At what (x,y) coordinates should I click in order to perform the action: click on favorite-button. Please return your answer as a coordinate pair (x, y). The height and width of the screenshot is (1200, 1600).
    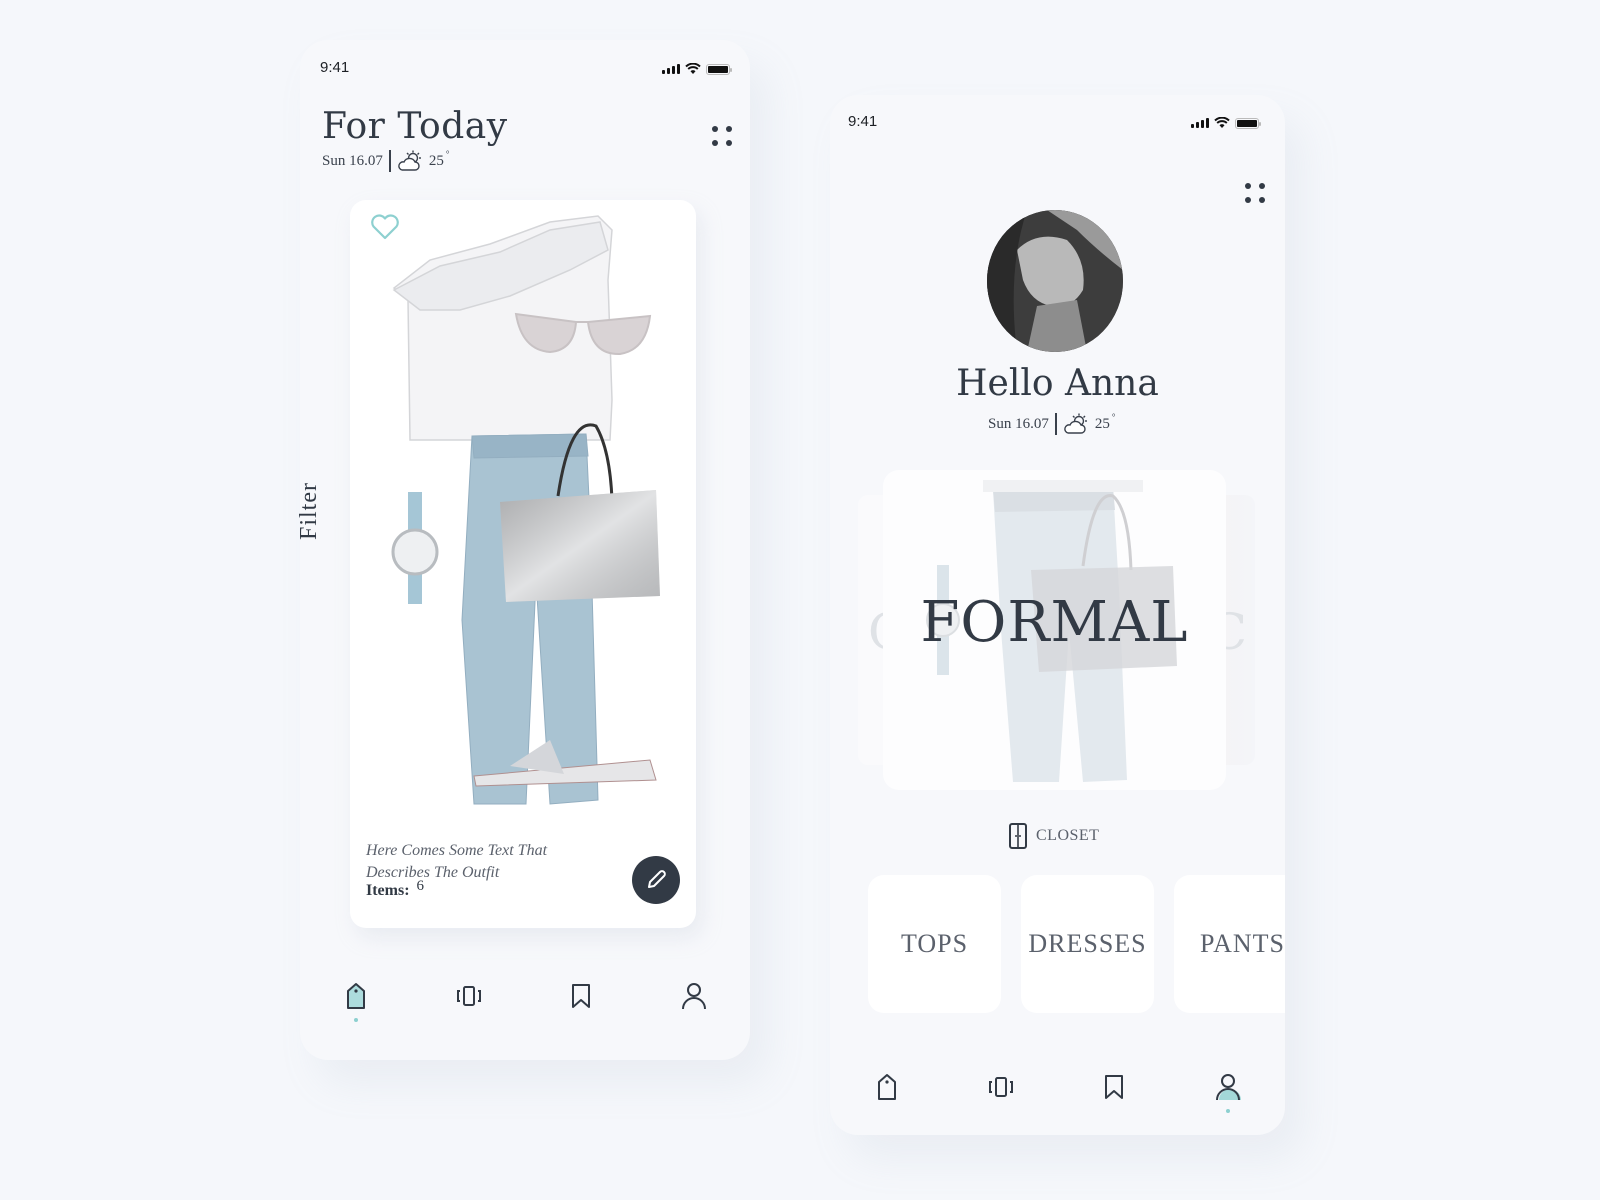
    Looking at the image, I should click on (385, 229).